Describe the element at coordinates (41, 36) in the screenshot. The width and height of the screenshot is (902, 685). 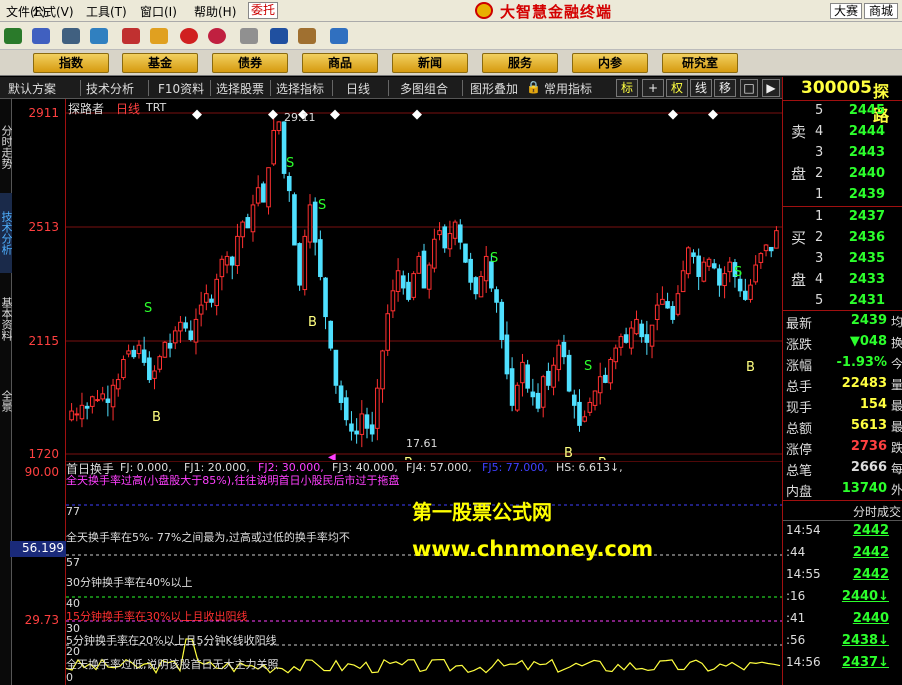
I see `grid-icon` at that location.